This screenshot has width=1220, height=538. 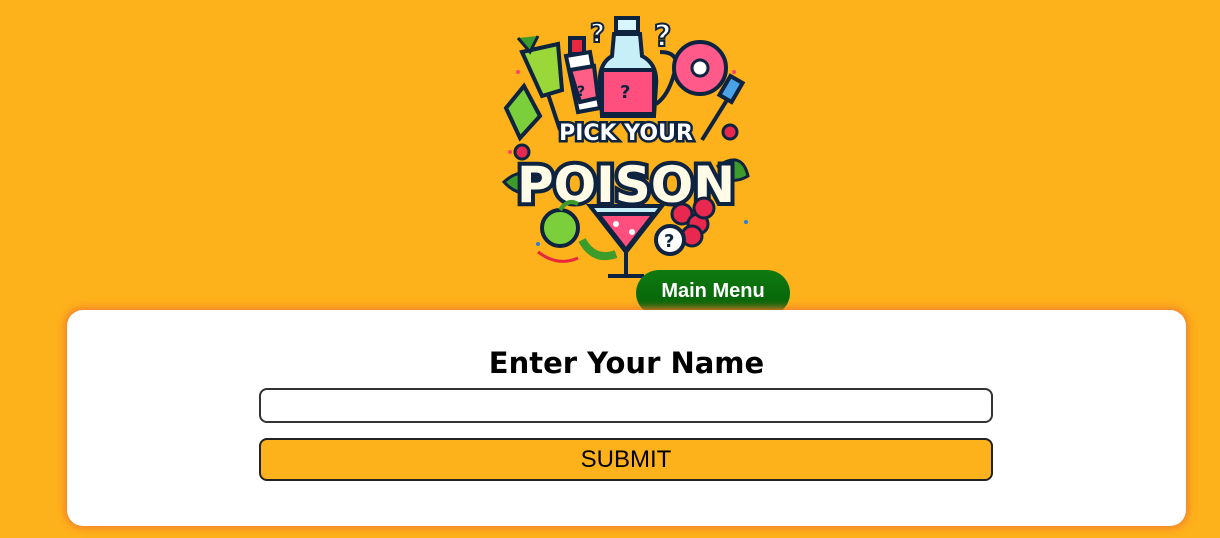 I want to click on logo-text-line1: PICK YOUR, so click(x=626, y=133).